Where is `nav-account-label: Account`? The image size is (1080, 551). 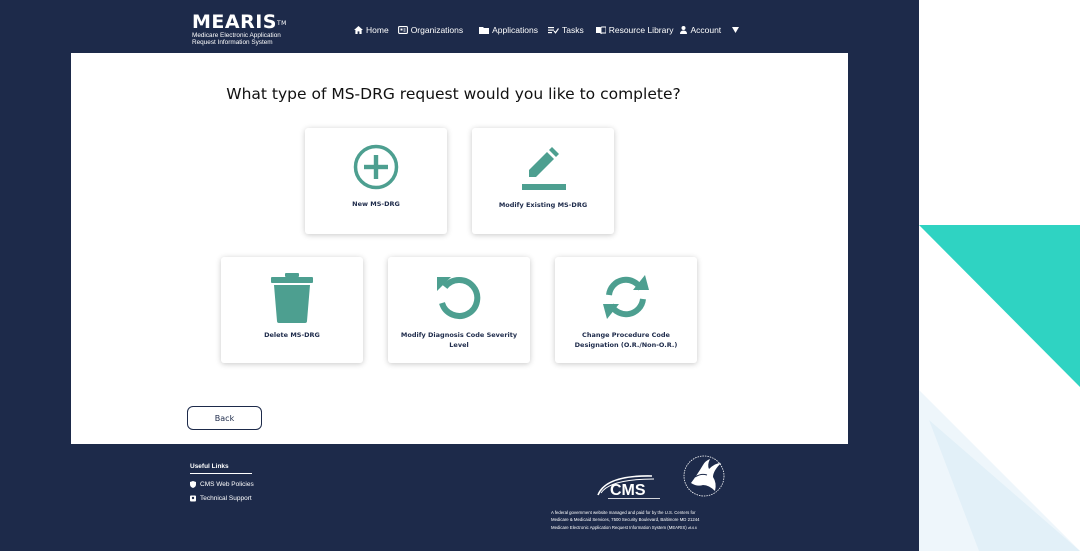 nav-account-label: Account is located at coordinates (706, 30).